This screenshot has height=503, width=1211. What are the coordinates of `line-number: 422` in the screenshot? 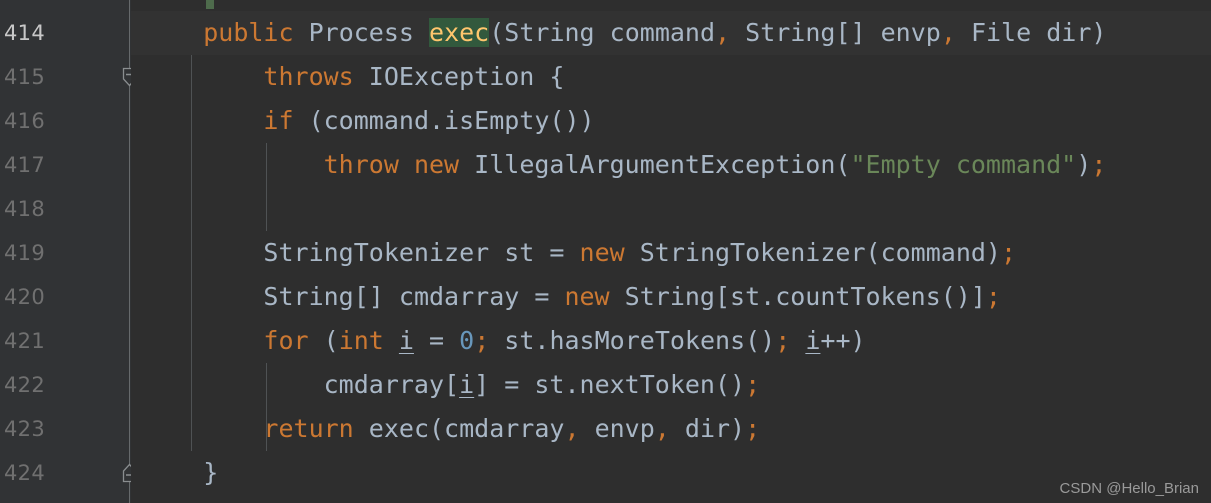 It's located at (24, 385).